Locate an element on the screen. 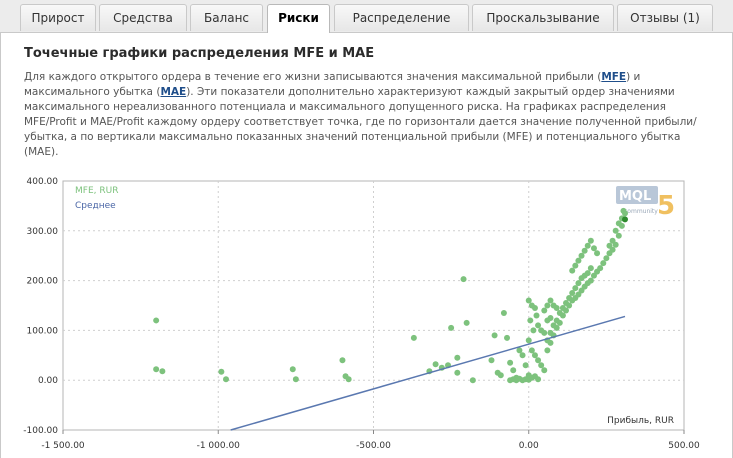 This screenshot has height=458, width=733. chart-legend: MFE, RUR Среднее is located at coordinates (96, 198).